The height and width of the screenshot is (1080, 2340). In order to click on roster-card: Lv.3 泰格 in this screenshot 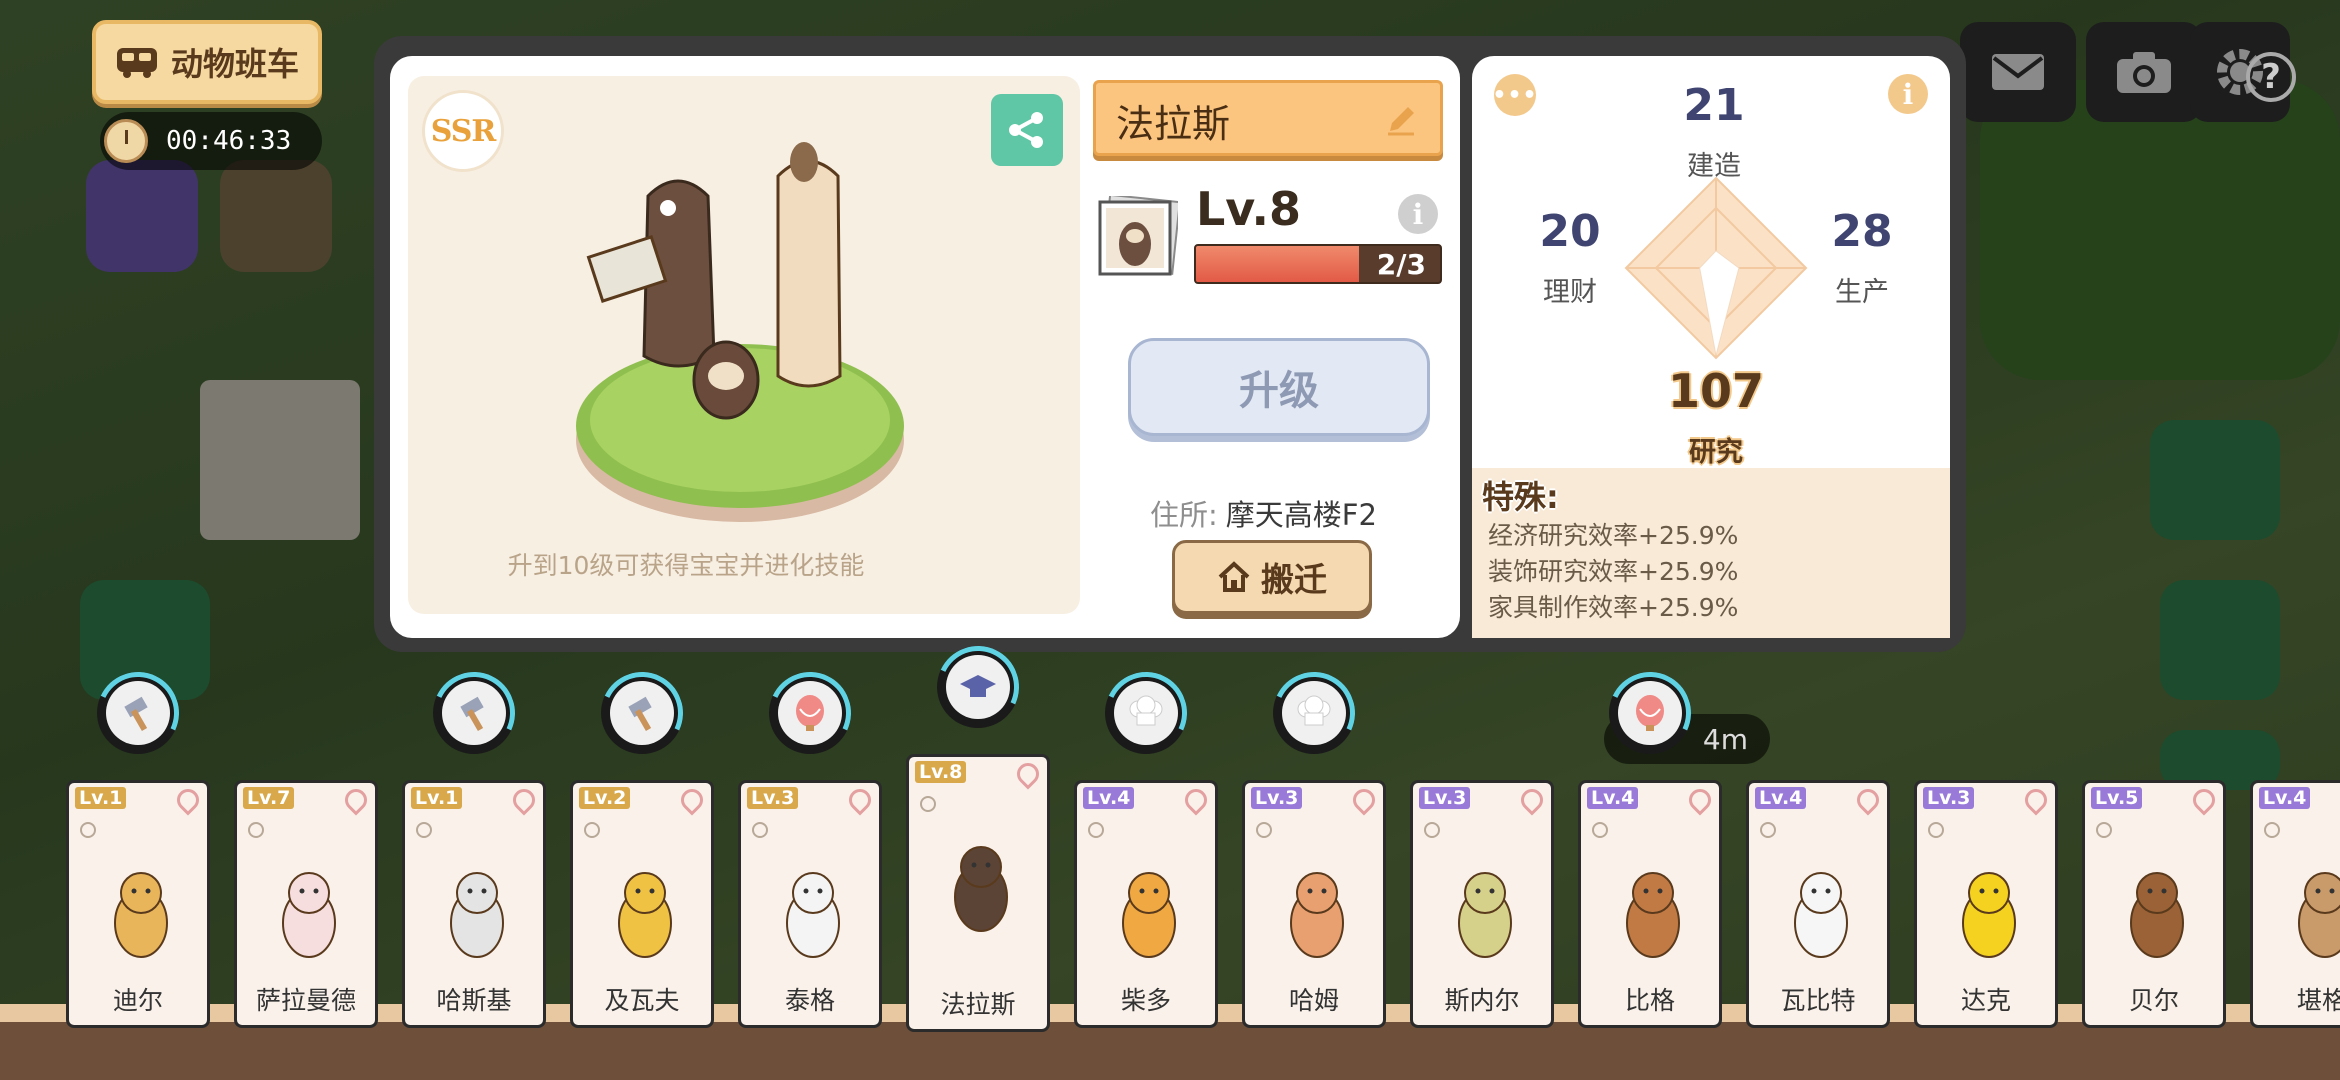, I will do `click(810, 904)`.